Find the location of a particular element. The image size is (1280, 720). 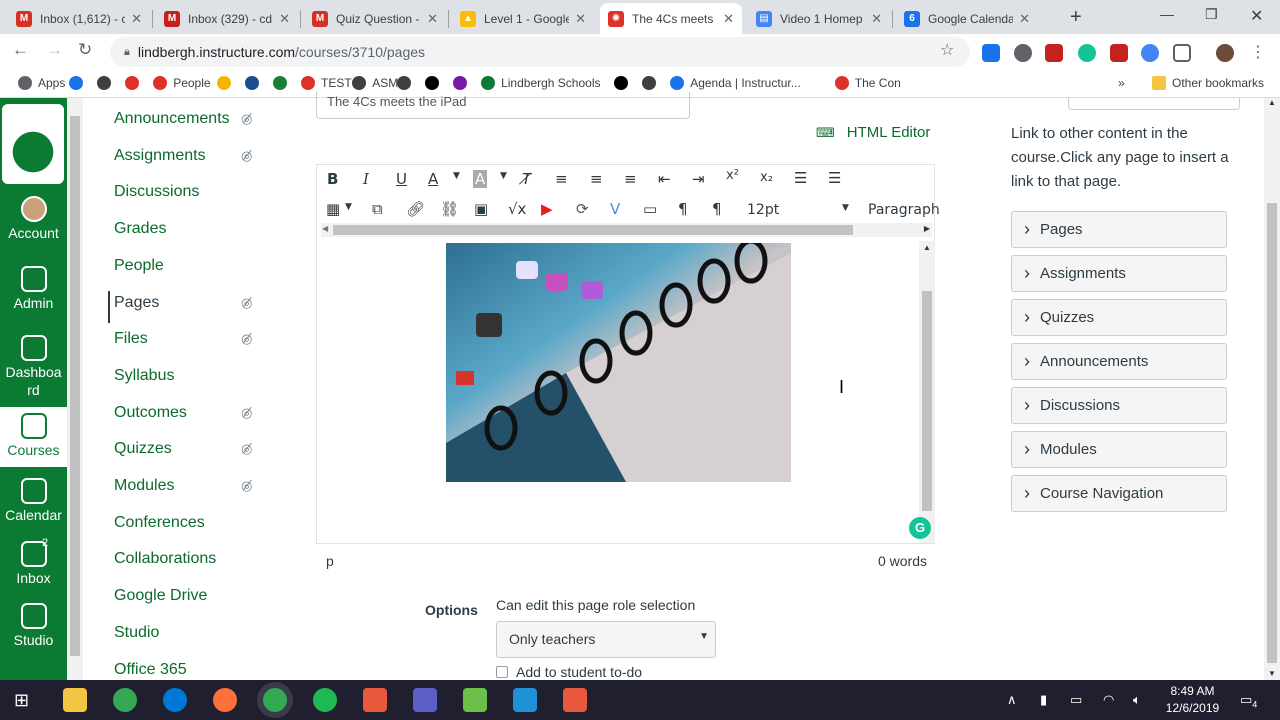

checkbox-icon is located at coordinates (502, 672).